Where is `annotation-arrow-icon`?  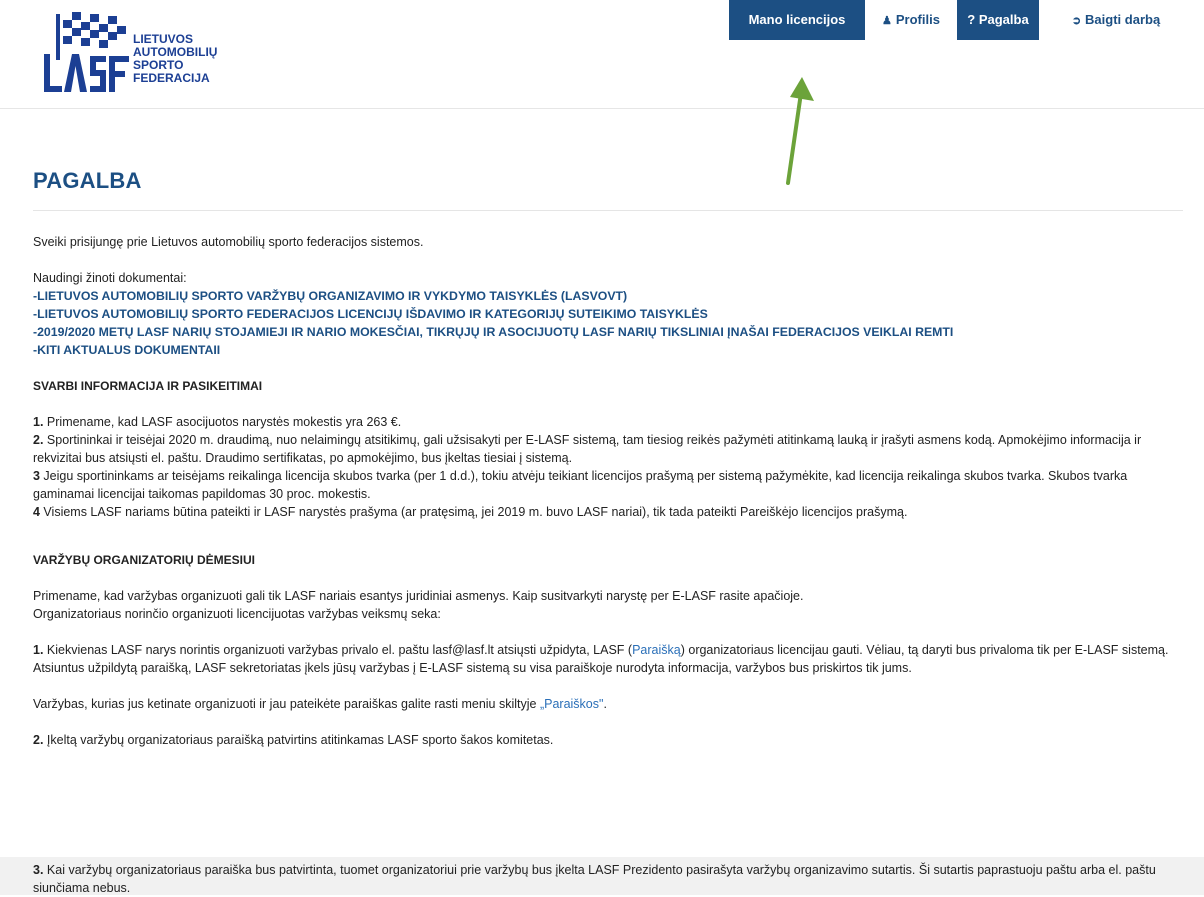 annotation-arrow-icon is located at coordinates (800, 131).